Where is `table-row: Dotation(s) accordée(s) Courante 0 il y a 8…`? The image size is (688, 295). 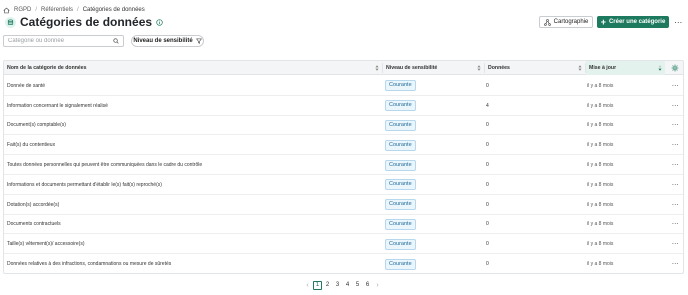 table-row: Dotation(s) accordée(s) Courante 0 il y a 8… is located at coordinates (343, 205).